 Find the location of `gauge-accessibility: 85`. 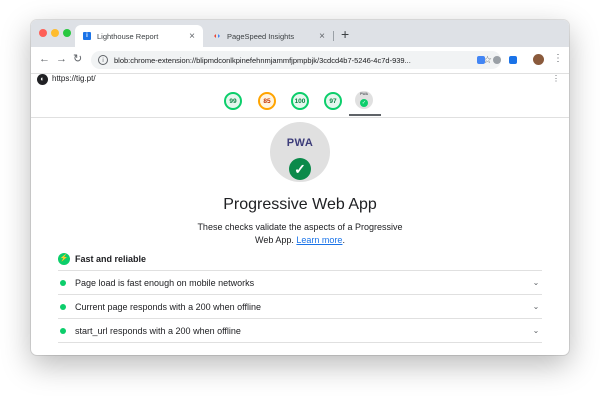

gauge-accessibility: 85 is located at coordinates (267, 101).